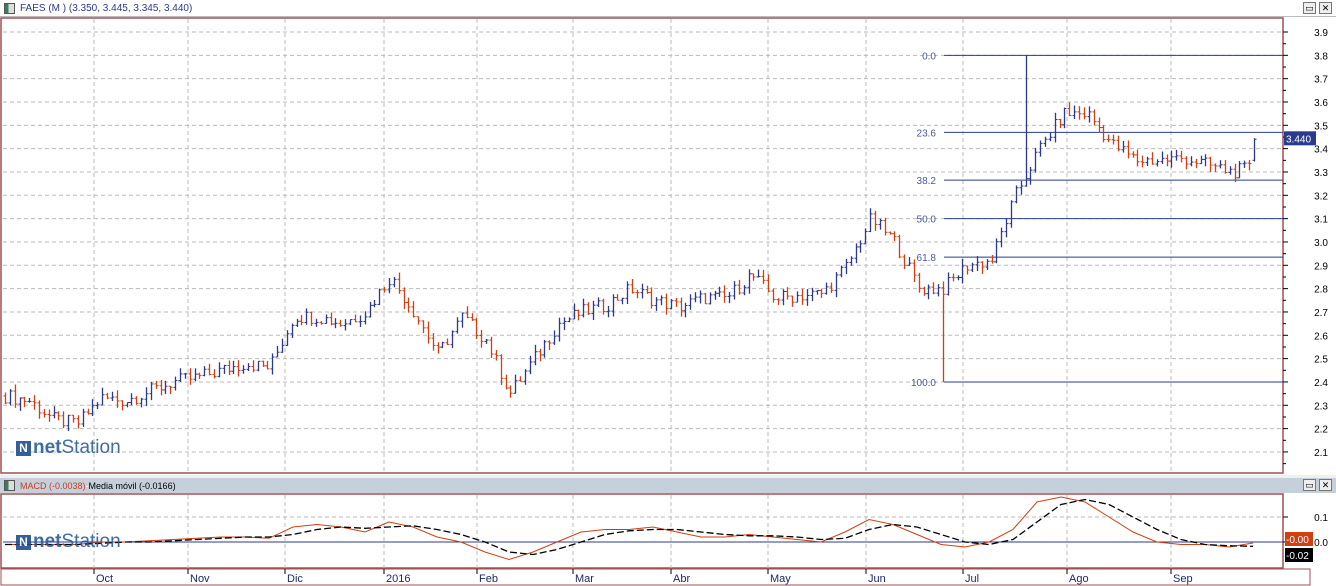  Describe the element at coordinates (1321, 406) in the screenshot. I see `y-tick-label: 2.3` at that location.